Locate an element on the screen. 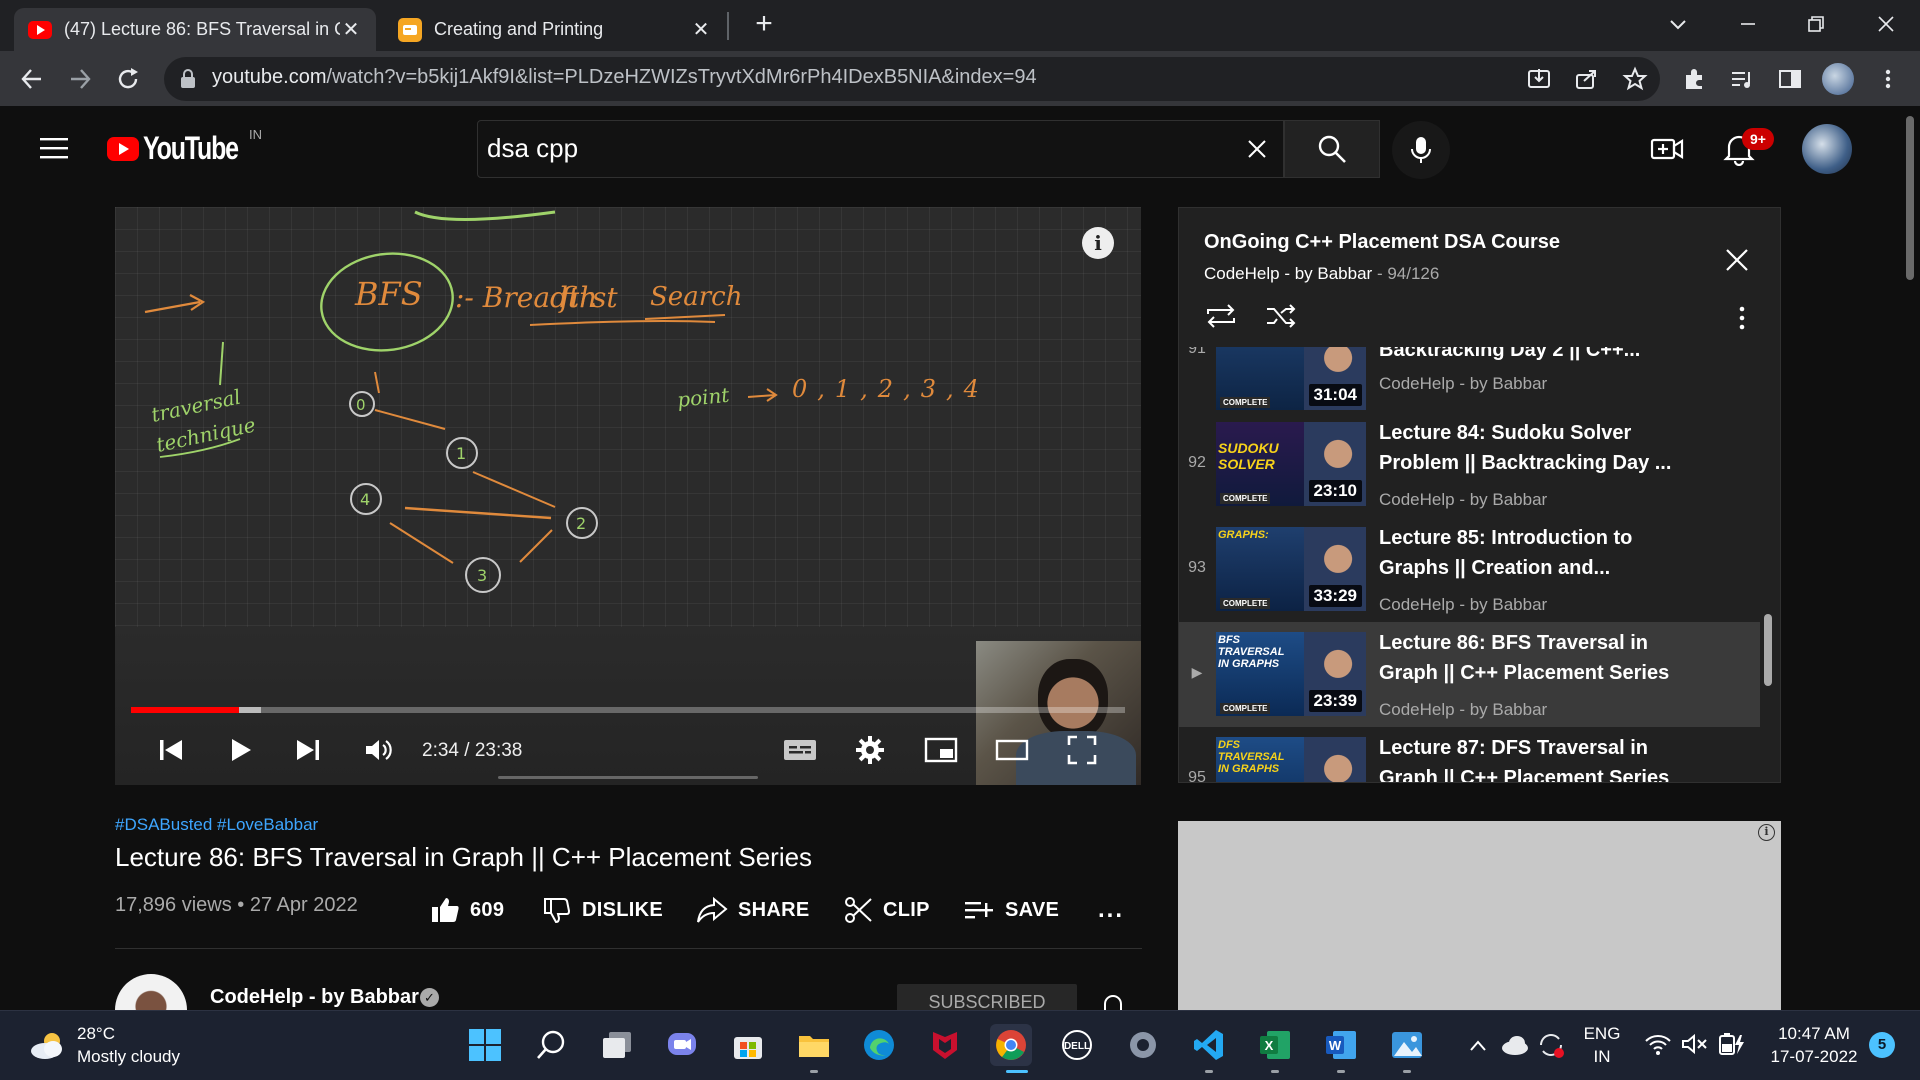 This screenshot has height=1080, width=1920. ad-info-icon: i is located at coordinates (1766, 832).